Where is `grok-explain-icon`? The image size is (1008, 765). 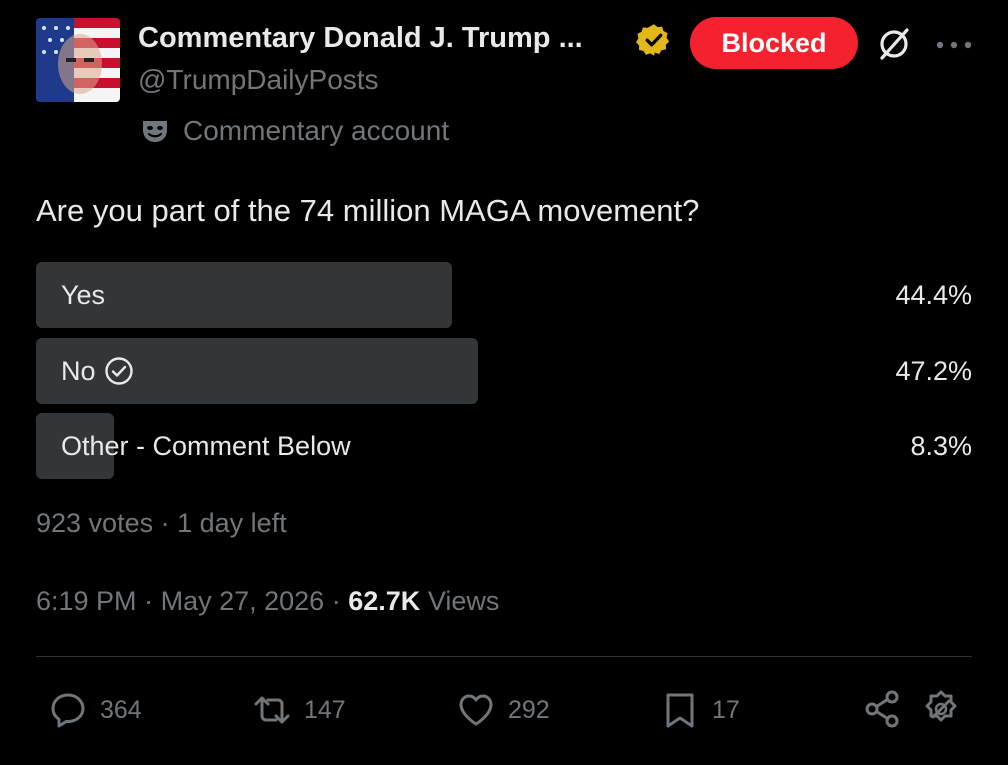 grok-explain-icon is located at coordinates (941, 709).